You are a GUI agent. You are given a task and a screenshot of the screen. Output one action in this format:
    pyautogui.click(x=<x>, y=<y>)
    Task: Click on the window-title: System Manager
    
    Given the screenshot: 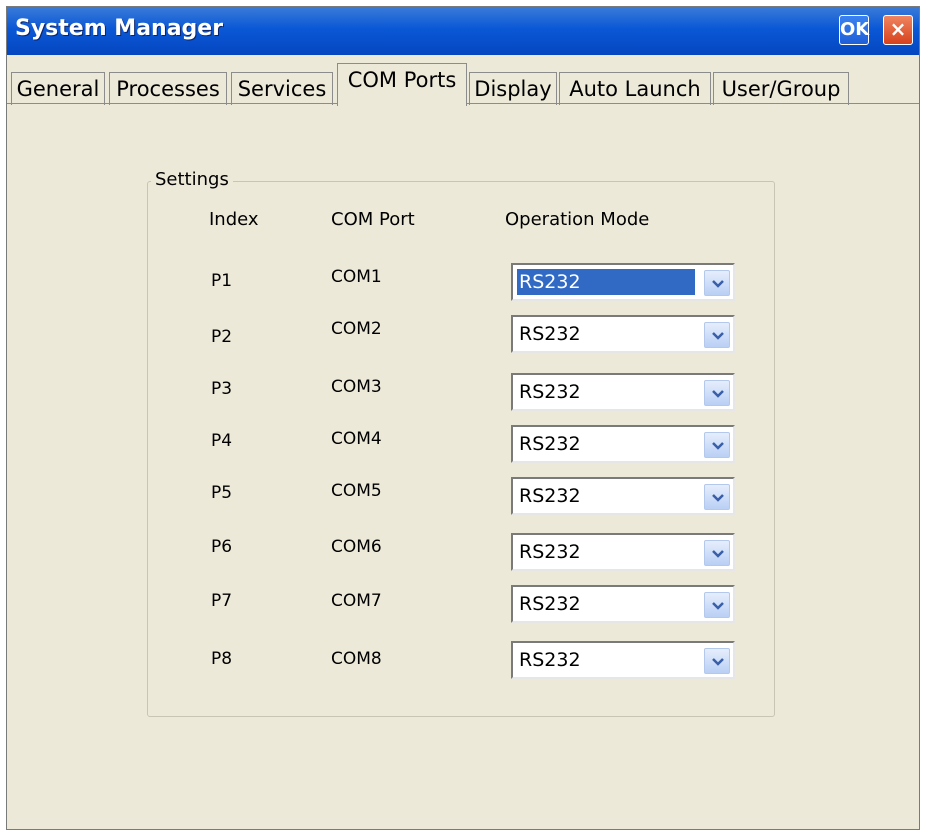 What is the action you would take?
    pyautogui.click(x=119, y=28)
    